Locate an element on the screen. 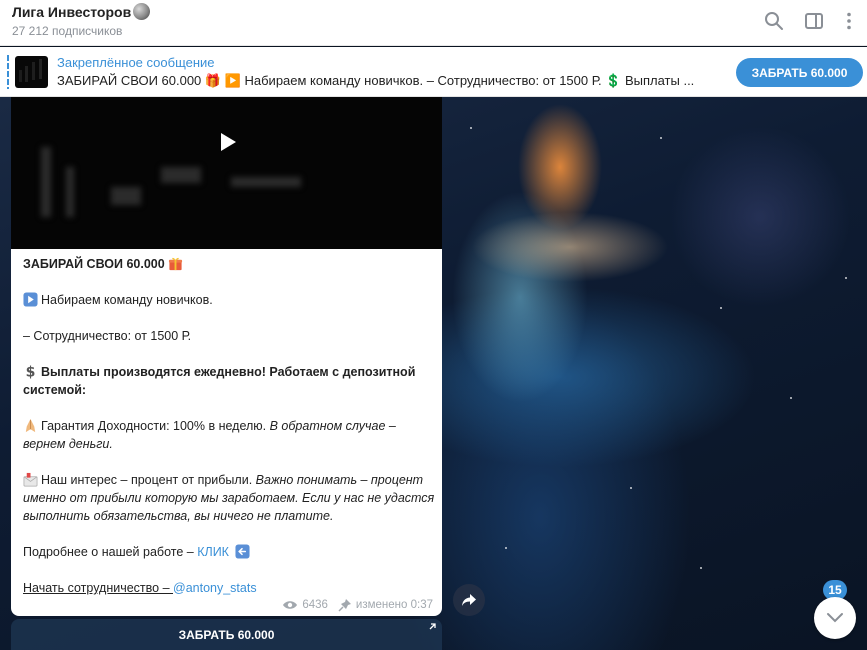 This screenshot has height=650, width=867. external-link-icon is located at coordinates (432, 626).